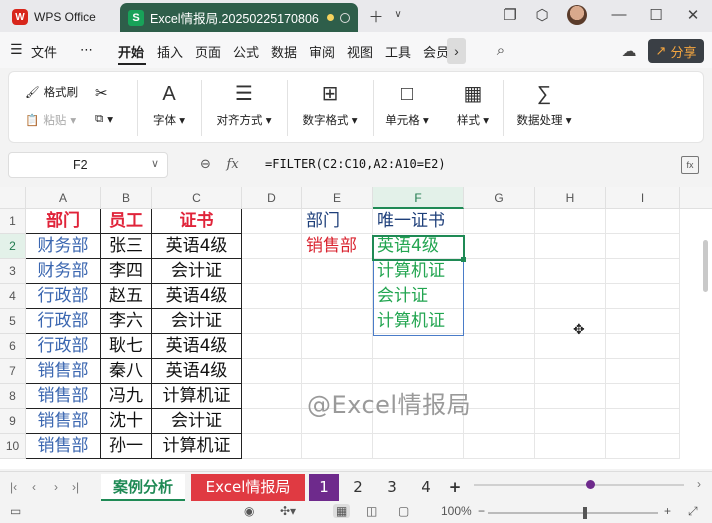  Describe the element at coordinates (337, 198) in the screenshot. I see `column-header-e: E` at that location.